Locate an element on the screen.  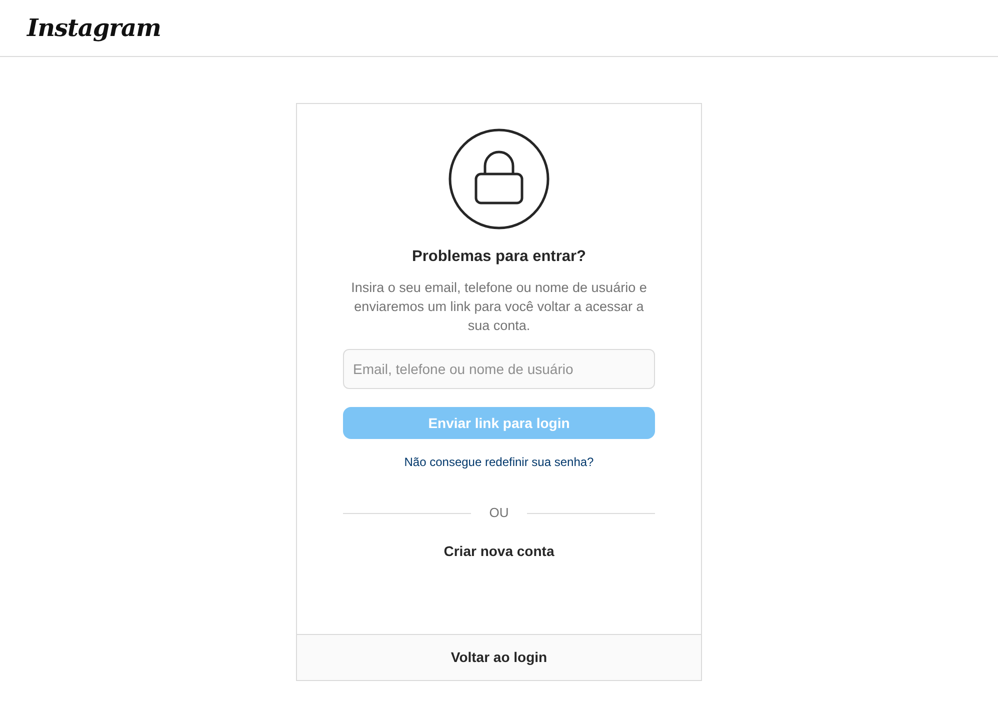
back-to-login-button: Voltar ao login is located at coordinates (499, 657).